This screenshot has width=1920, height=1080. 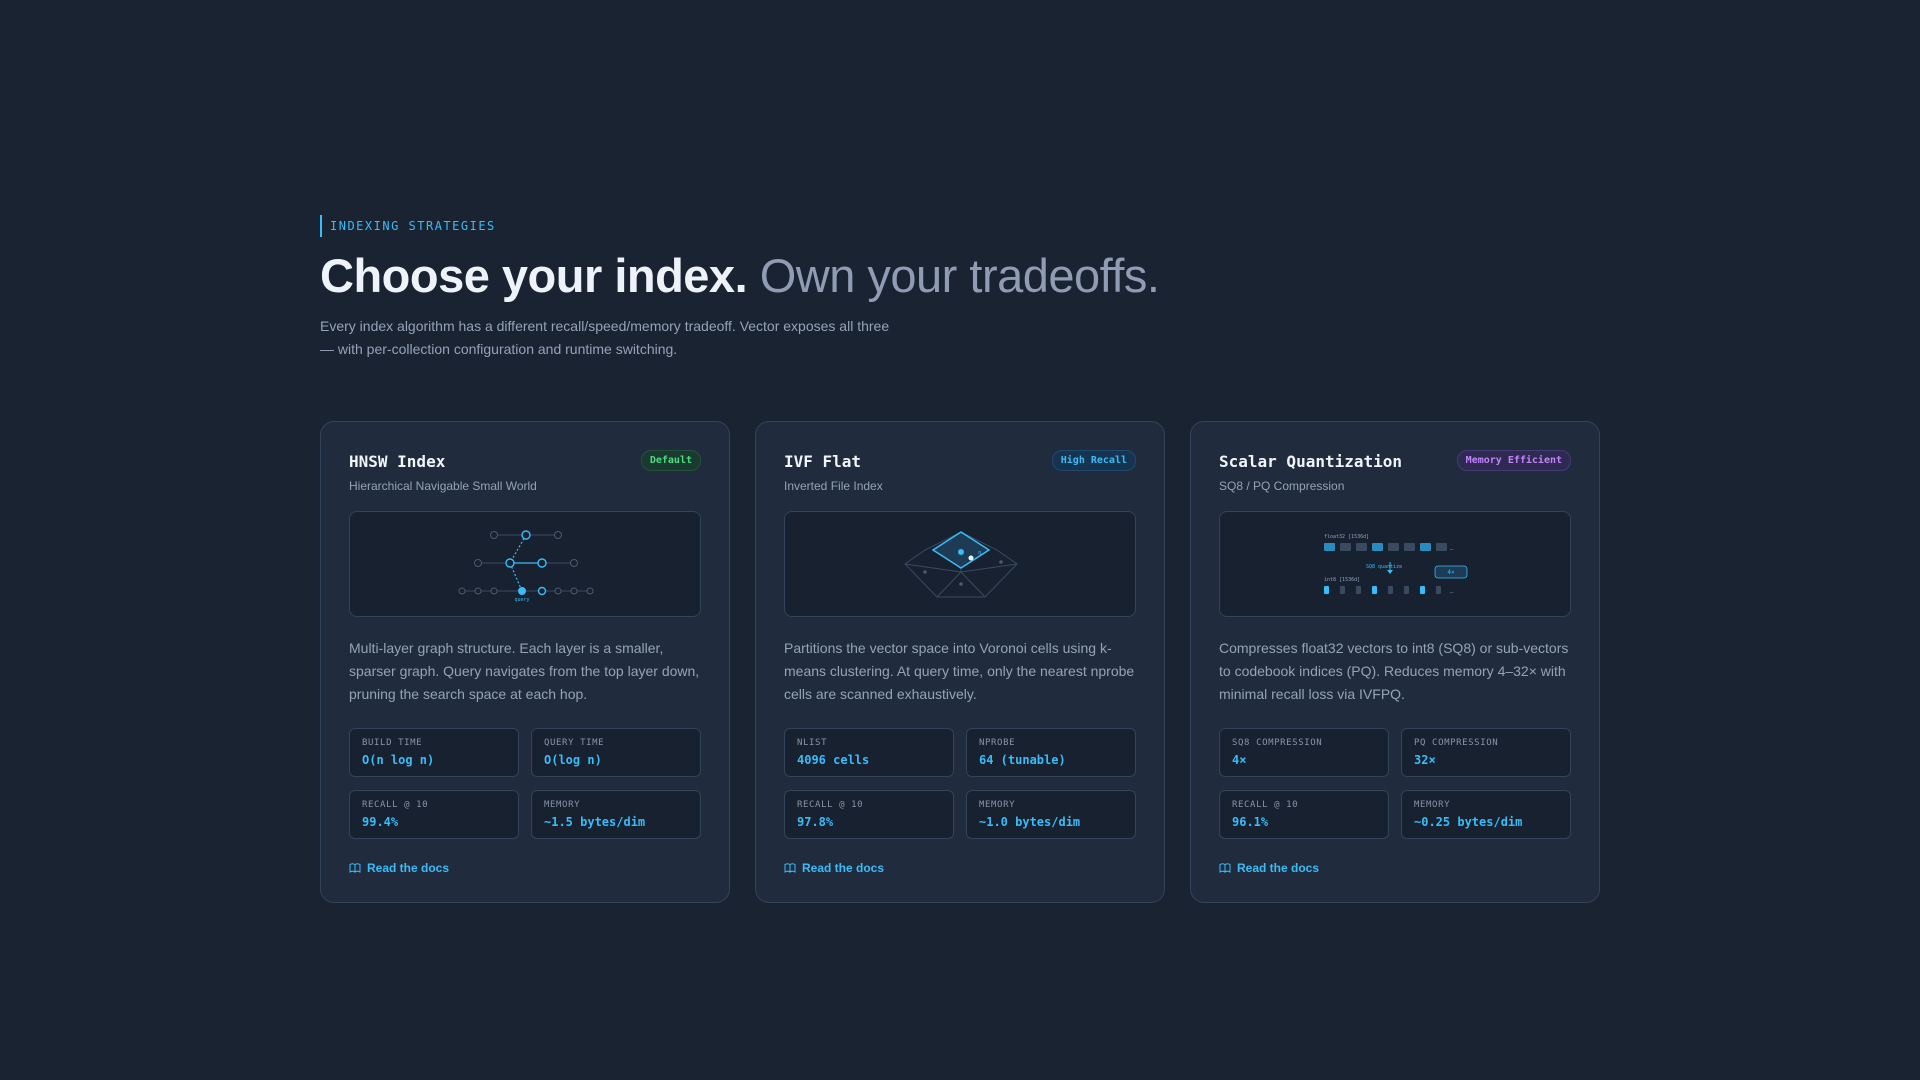 What do you see at coordinates (1093, 460) in the screenshot?
I see `high-recall-badge: High Recall` at bounding box center [1093, 460].